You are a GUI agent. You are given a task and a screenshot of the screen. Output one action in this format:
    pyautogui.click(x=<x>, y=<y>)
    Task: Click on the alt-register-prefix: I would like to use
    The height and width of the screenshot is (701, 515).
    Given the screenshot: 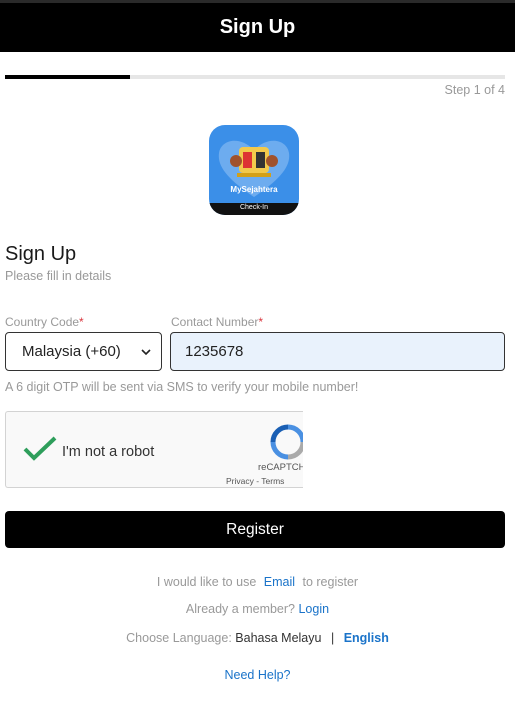 What is the action you would take?
    pyautogui.click(x=206, y=582)
    